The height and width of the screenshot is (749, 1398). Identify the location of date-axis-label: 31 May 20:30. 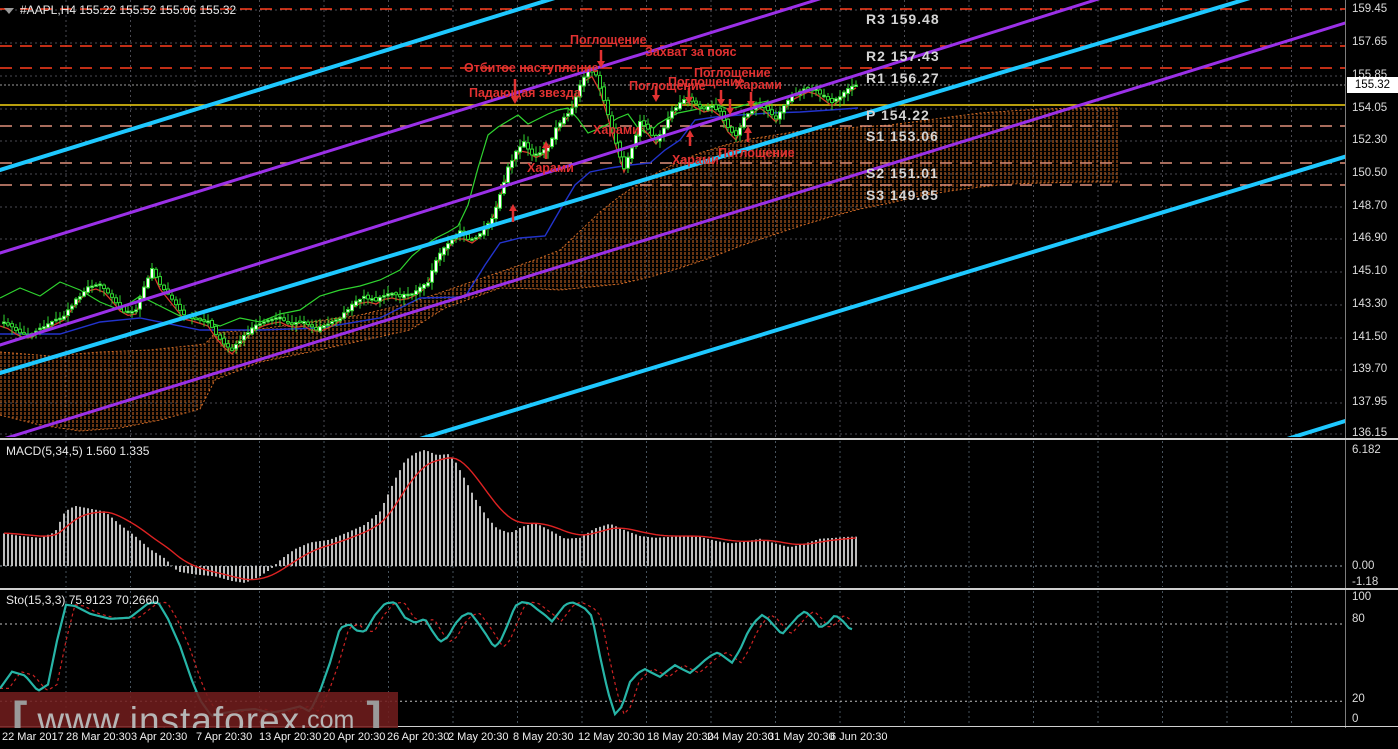
(801, 737).